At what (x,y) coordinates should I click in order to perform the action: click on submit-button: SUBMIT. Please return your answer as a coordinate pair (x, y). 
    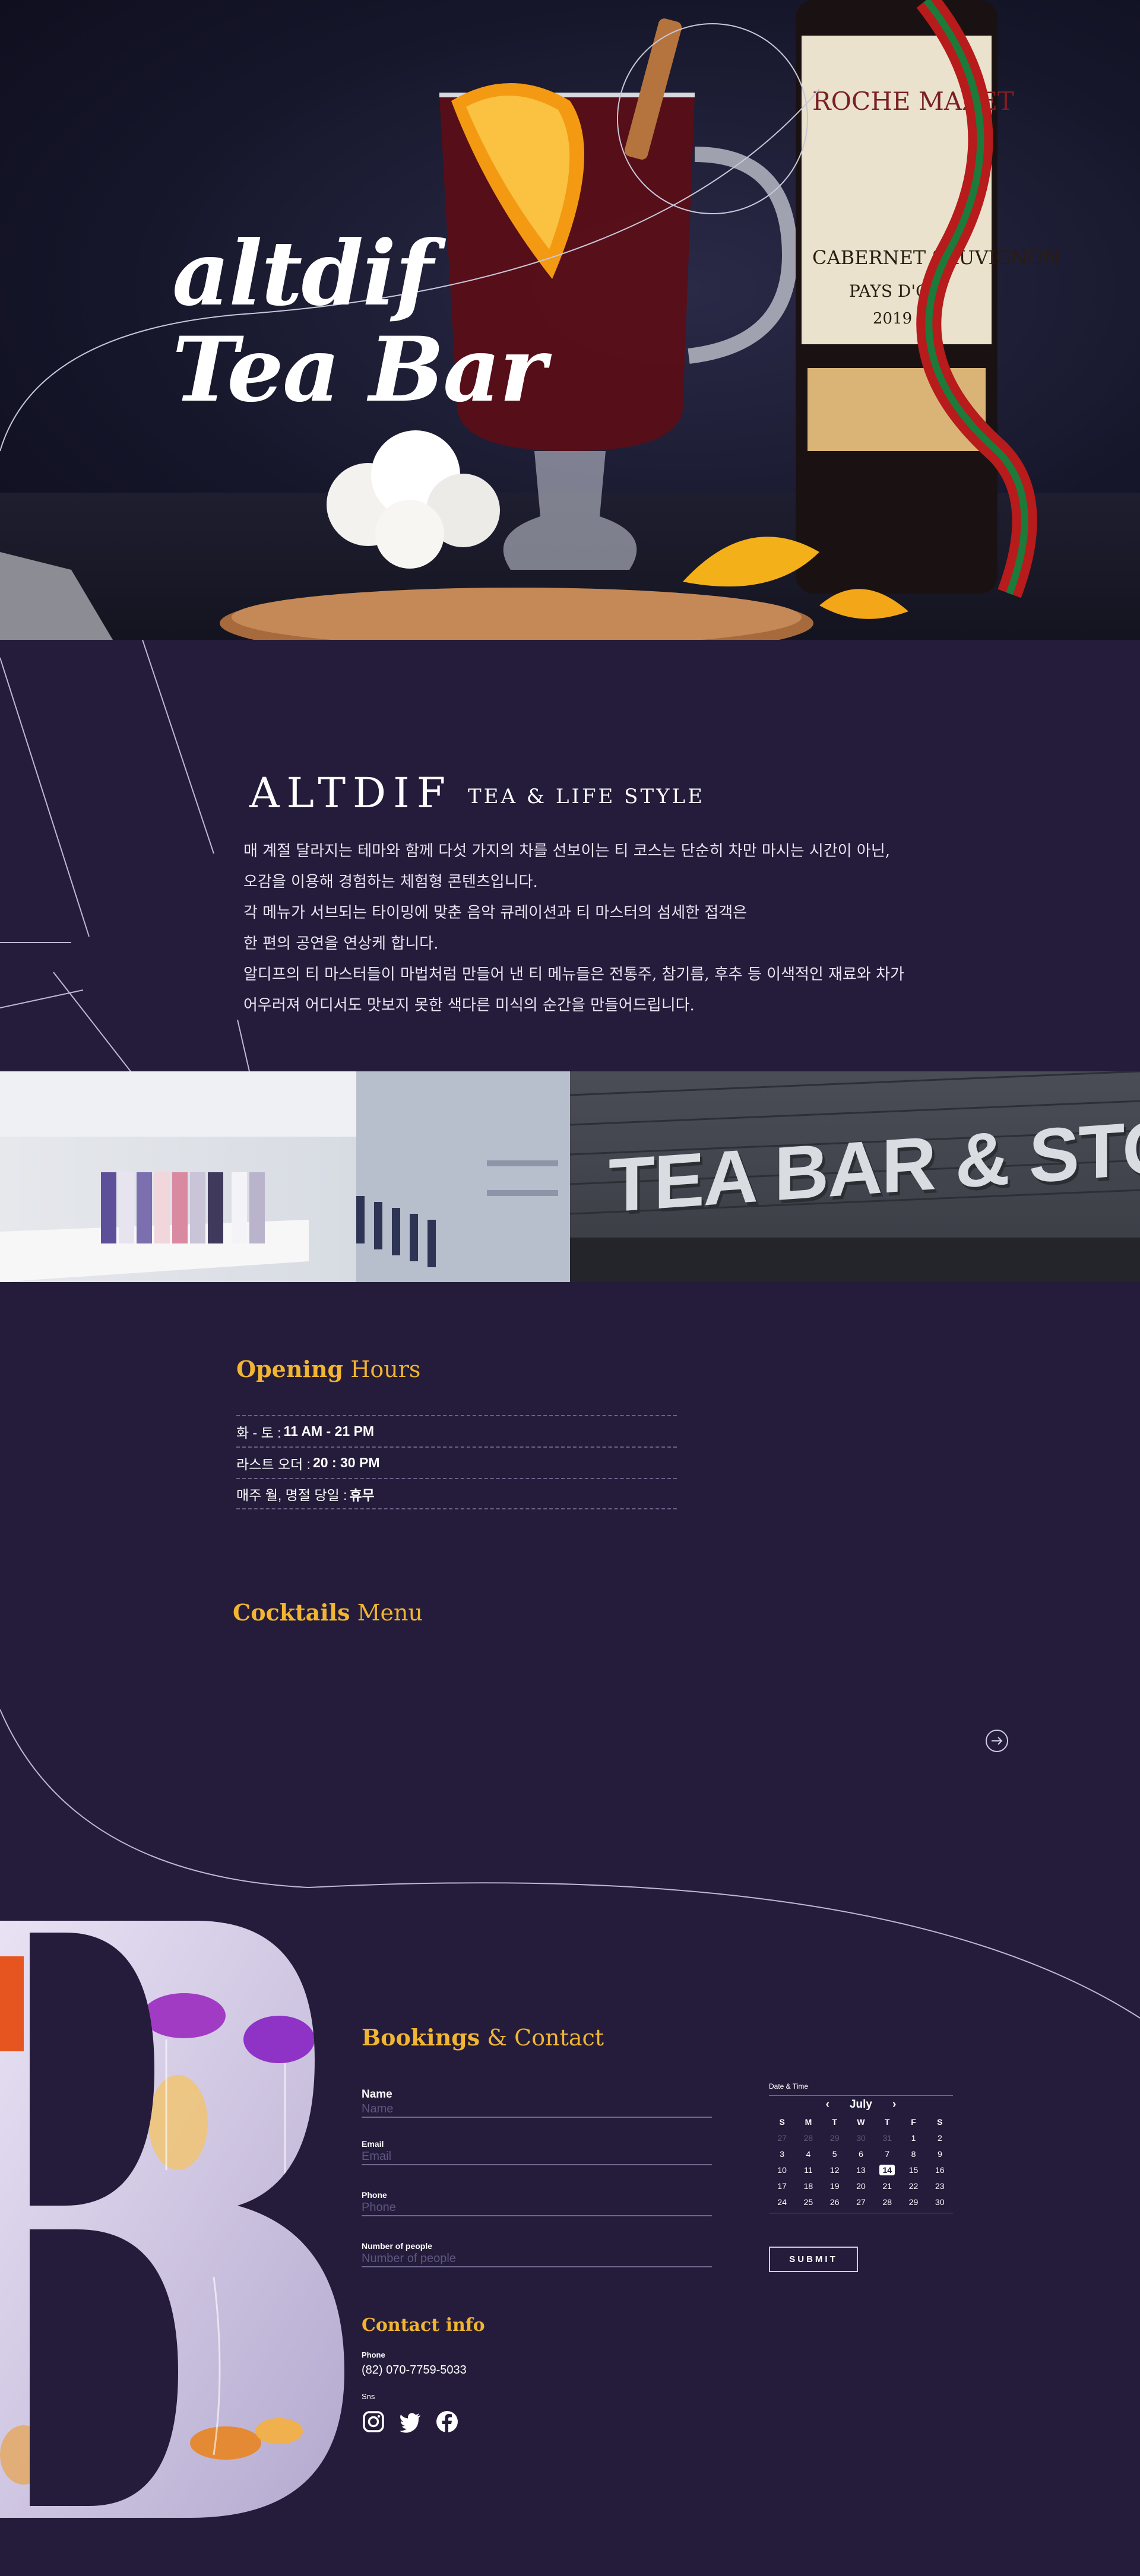
    Looking at the image, I should click on (813, 2259).